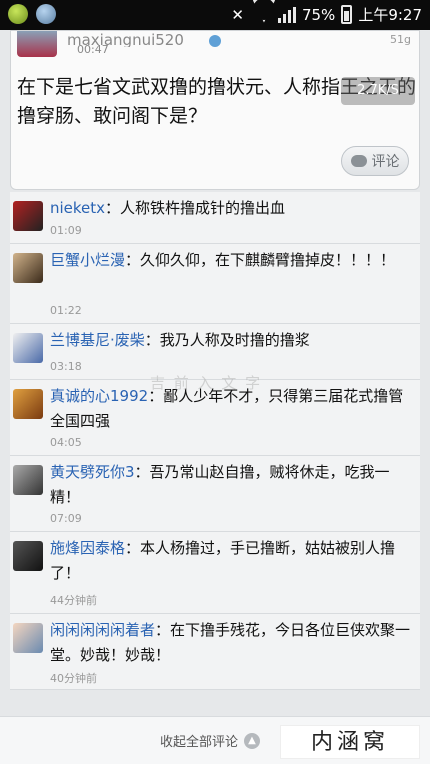 The height and width of the screenshot is (764, 430). I want to click on battery-percent: 75%, so click(318, 14).